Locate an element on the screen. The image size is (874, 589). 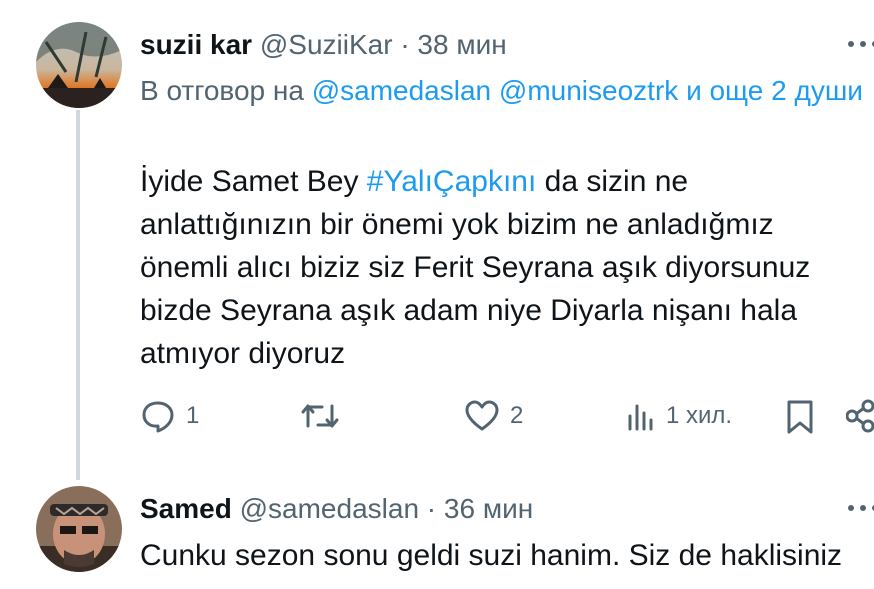
text-line: İyide Samet Bey #YalıÇapkını da sizin ne is located at coordinates (507, 181).